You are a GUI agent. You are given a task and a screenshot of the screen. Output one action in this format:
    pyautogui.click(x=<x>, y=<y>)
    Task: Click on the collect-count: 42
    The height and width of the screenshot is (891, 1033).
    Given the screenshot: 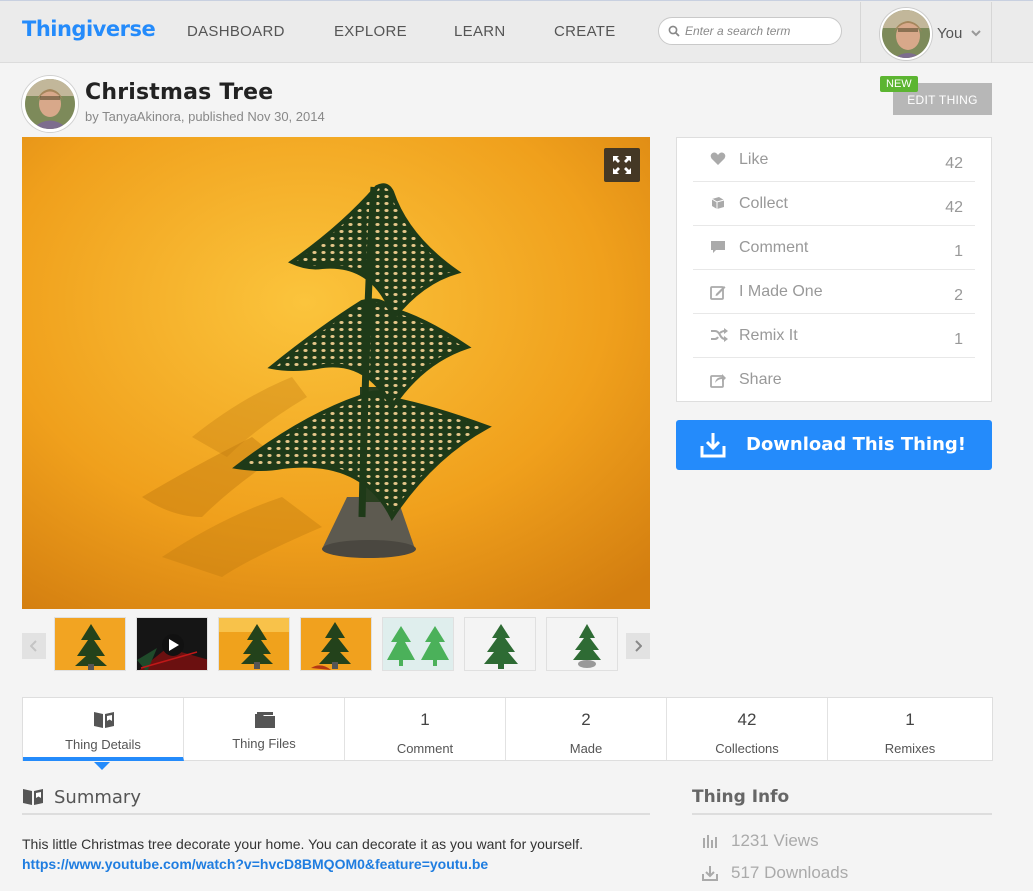 What is the action you would take?
    pyautogui.click(x=954, y=207)
    